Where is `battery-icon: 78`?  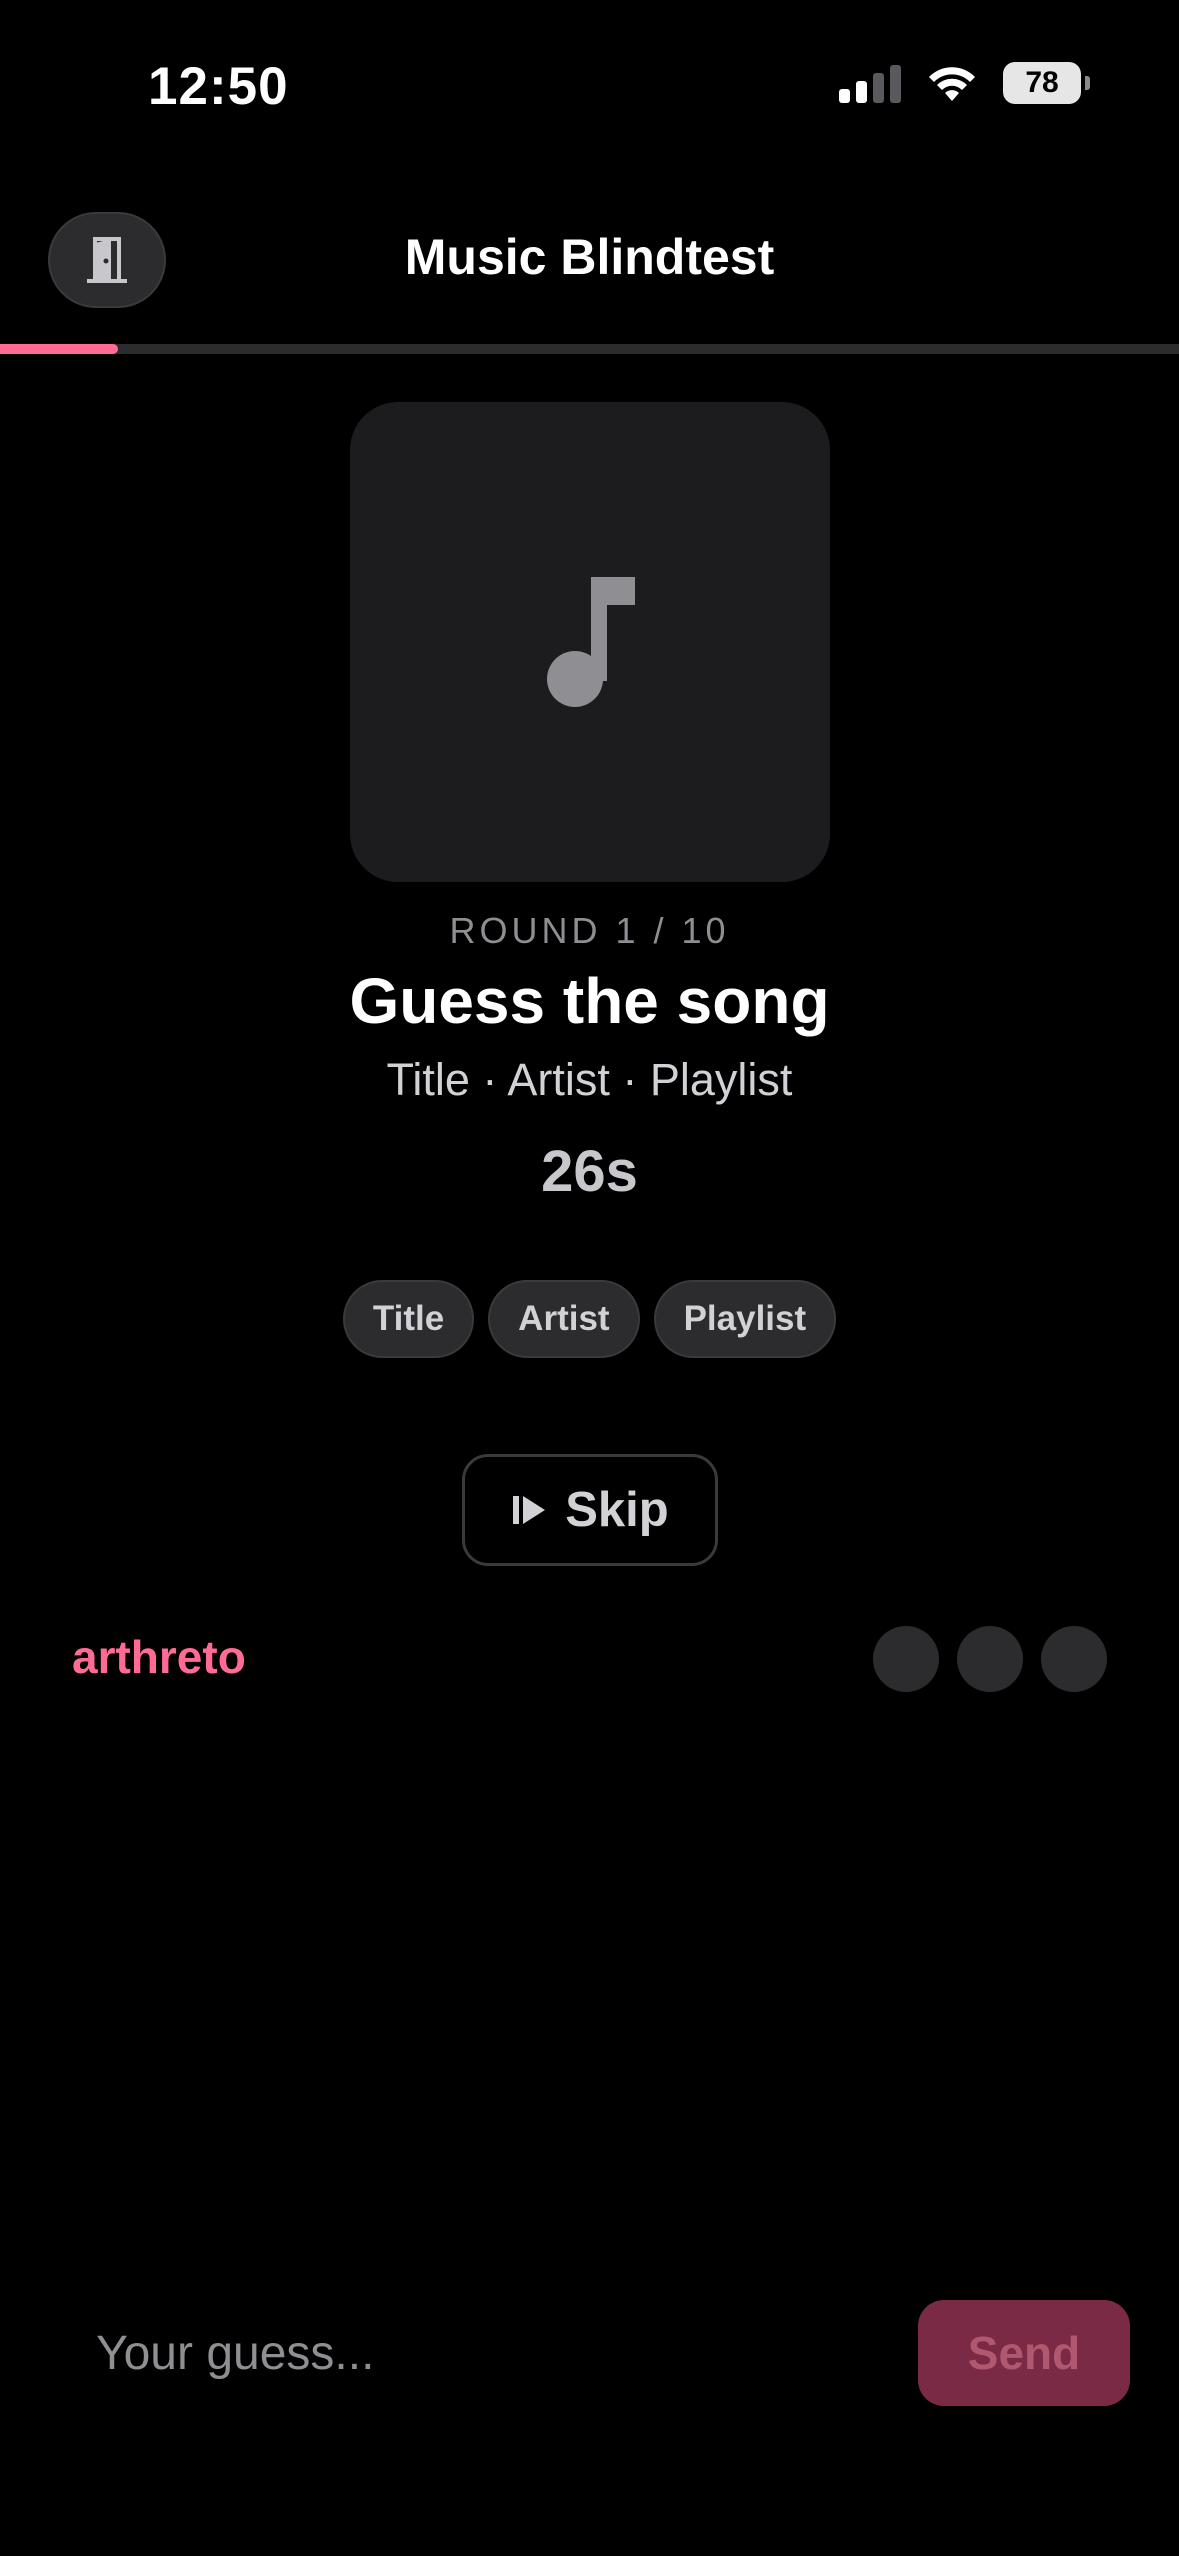 battery-icon: 78 is located at coordinates (1046, 83).